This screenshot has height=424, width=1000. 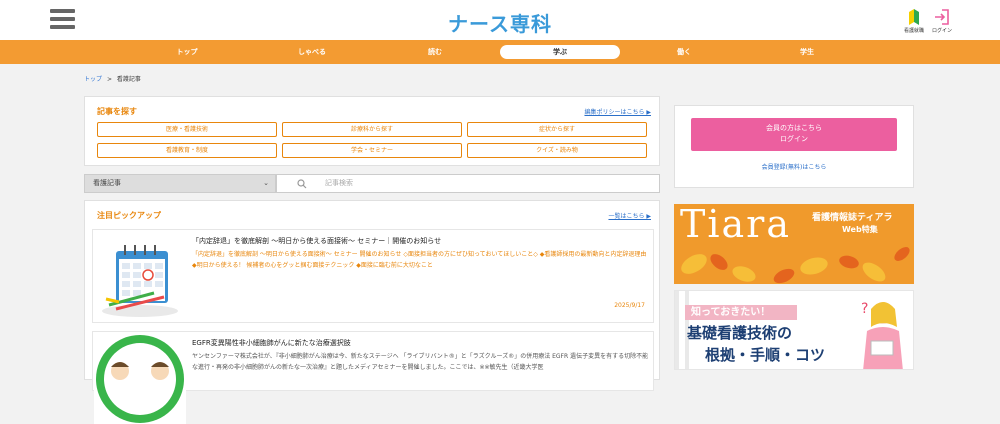 What do you see at coordinates (794, 134) in the screenshot?
I see `member-login-button: 会員の方はこちら ログイン` at bounding box center [794, 134].